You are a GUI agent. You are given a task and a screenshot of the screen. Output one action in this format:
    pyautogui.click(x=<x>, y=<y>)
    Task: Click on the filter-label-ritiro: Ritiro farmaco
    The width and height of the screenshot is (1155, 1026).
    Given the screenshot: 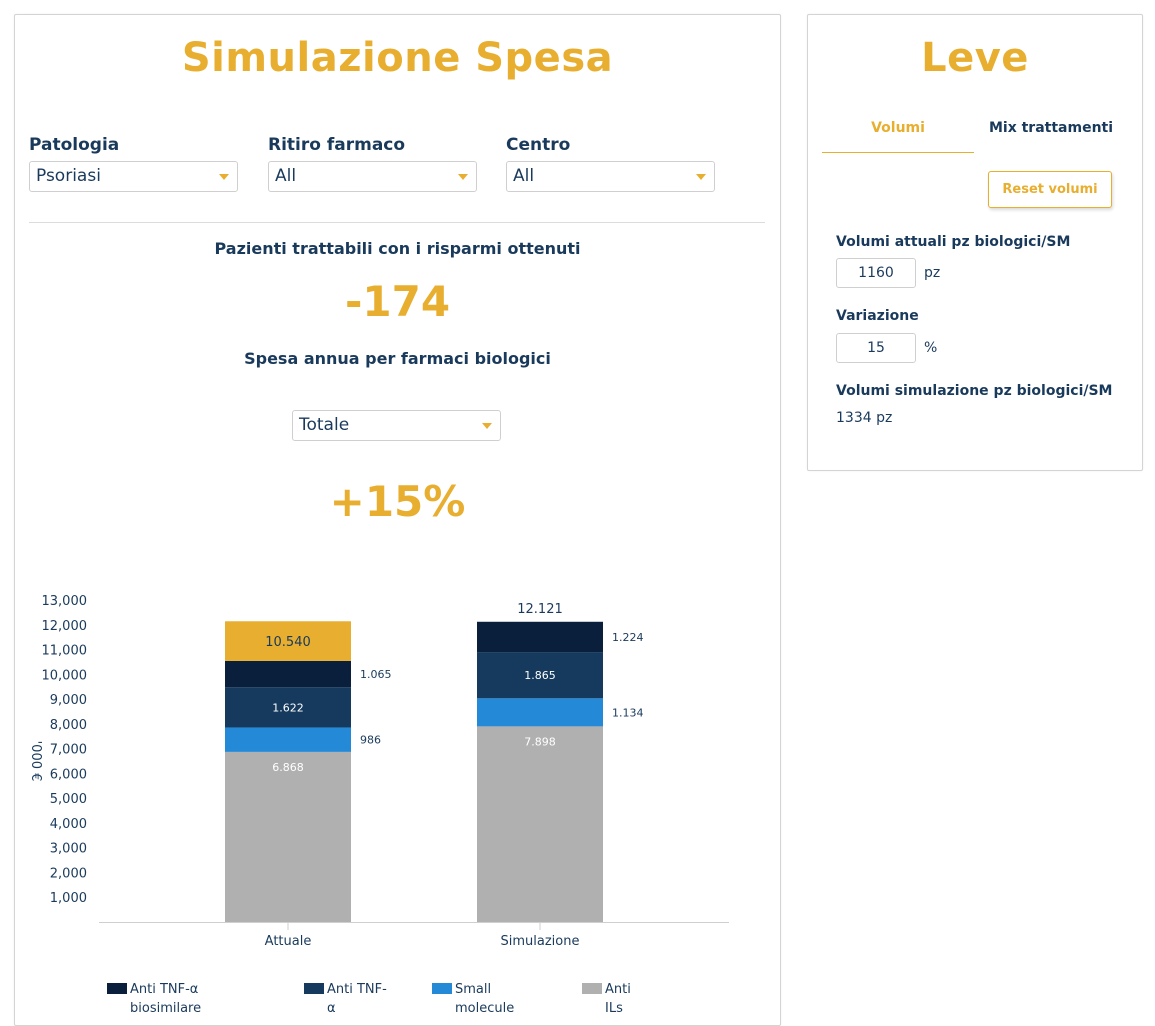 What is the action you would take?
    pyautogui.click(x=337, y=145)
    